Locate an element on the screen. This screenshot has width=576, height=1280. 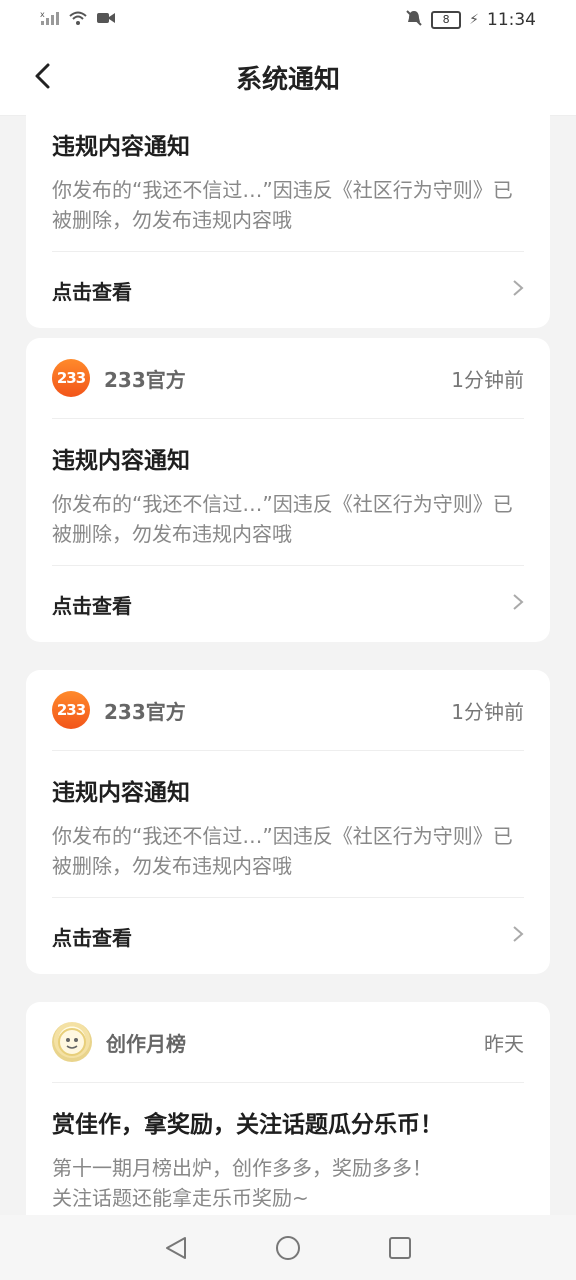
back-arrow-icon is located at coordinates (42, 76).